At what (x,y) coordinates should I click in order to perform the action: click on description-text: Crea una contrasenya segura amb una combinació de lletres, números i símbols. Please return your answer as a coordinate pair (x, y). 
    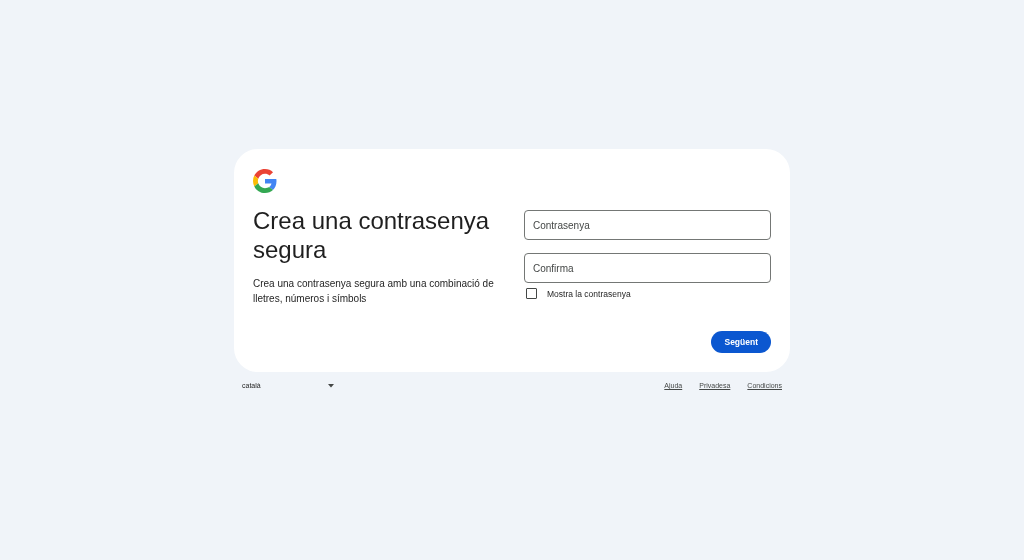
    Looking at the image, I should click on (374, 291).